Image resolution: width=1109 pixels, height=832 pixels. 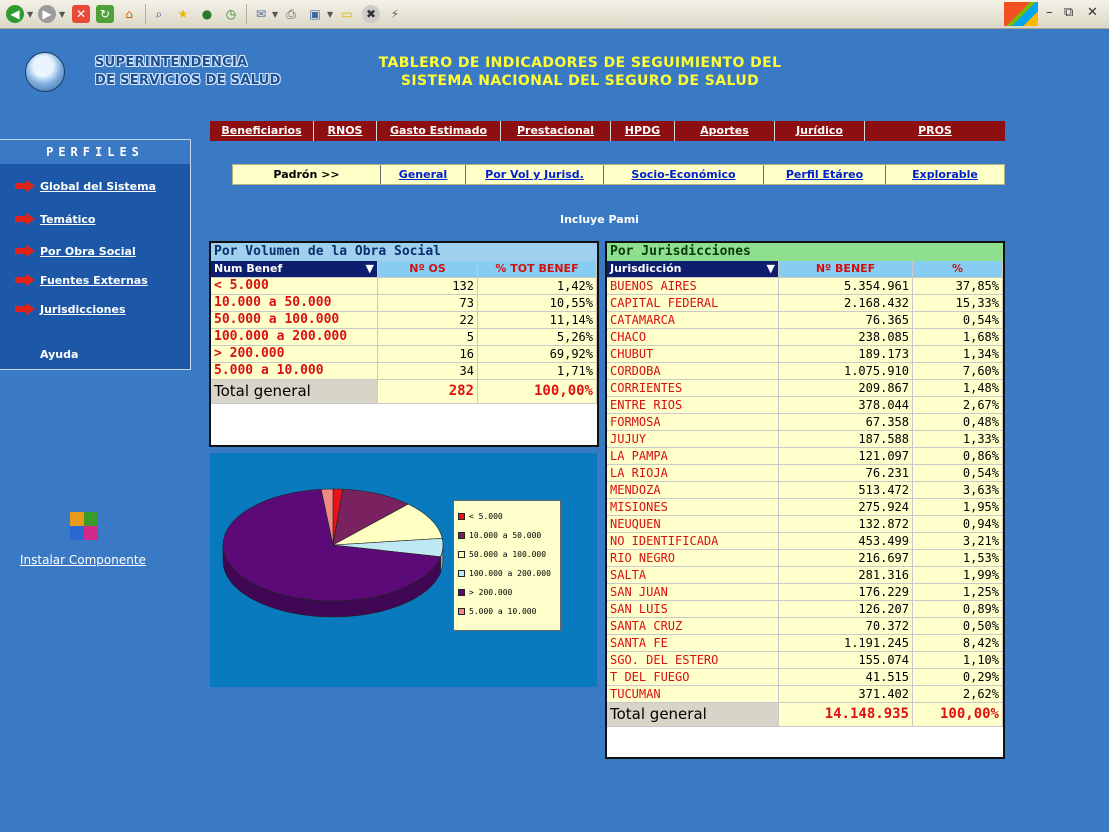 I want to click on sidebar-item-obra-social: Por Obra Social, so click(x=75, y=251).